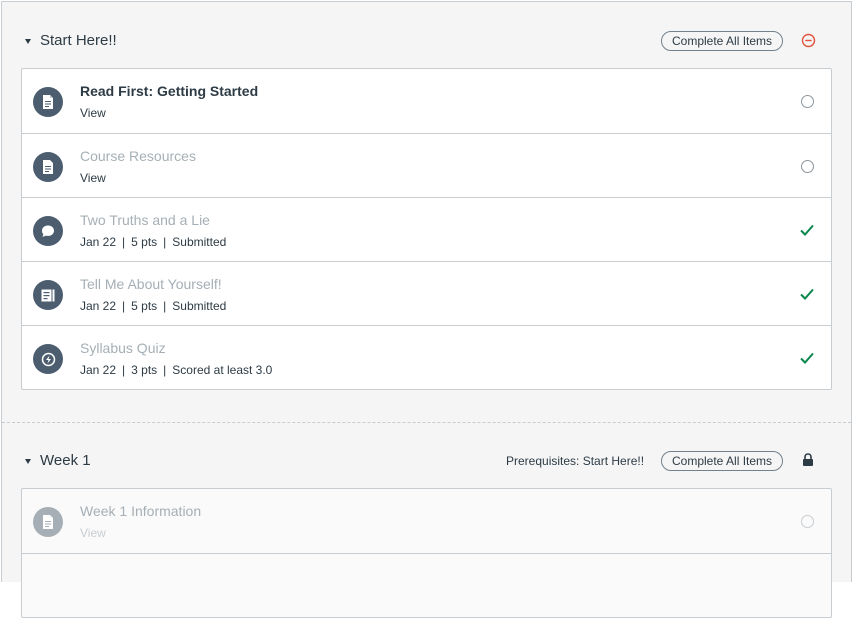 This screenshot has height=618, width=852. Describe the element at coordinates (145, 220) in the screenshot. I see `item-title-link: Two Truths and a Lie` at that location.